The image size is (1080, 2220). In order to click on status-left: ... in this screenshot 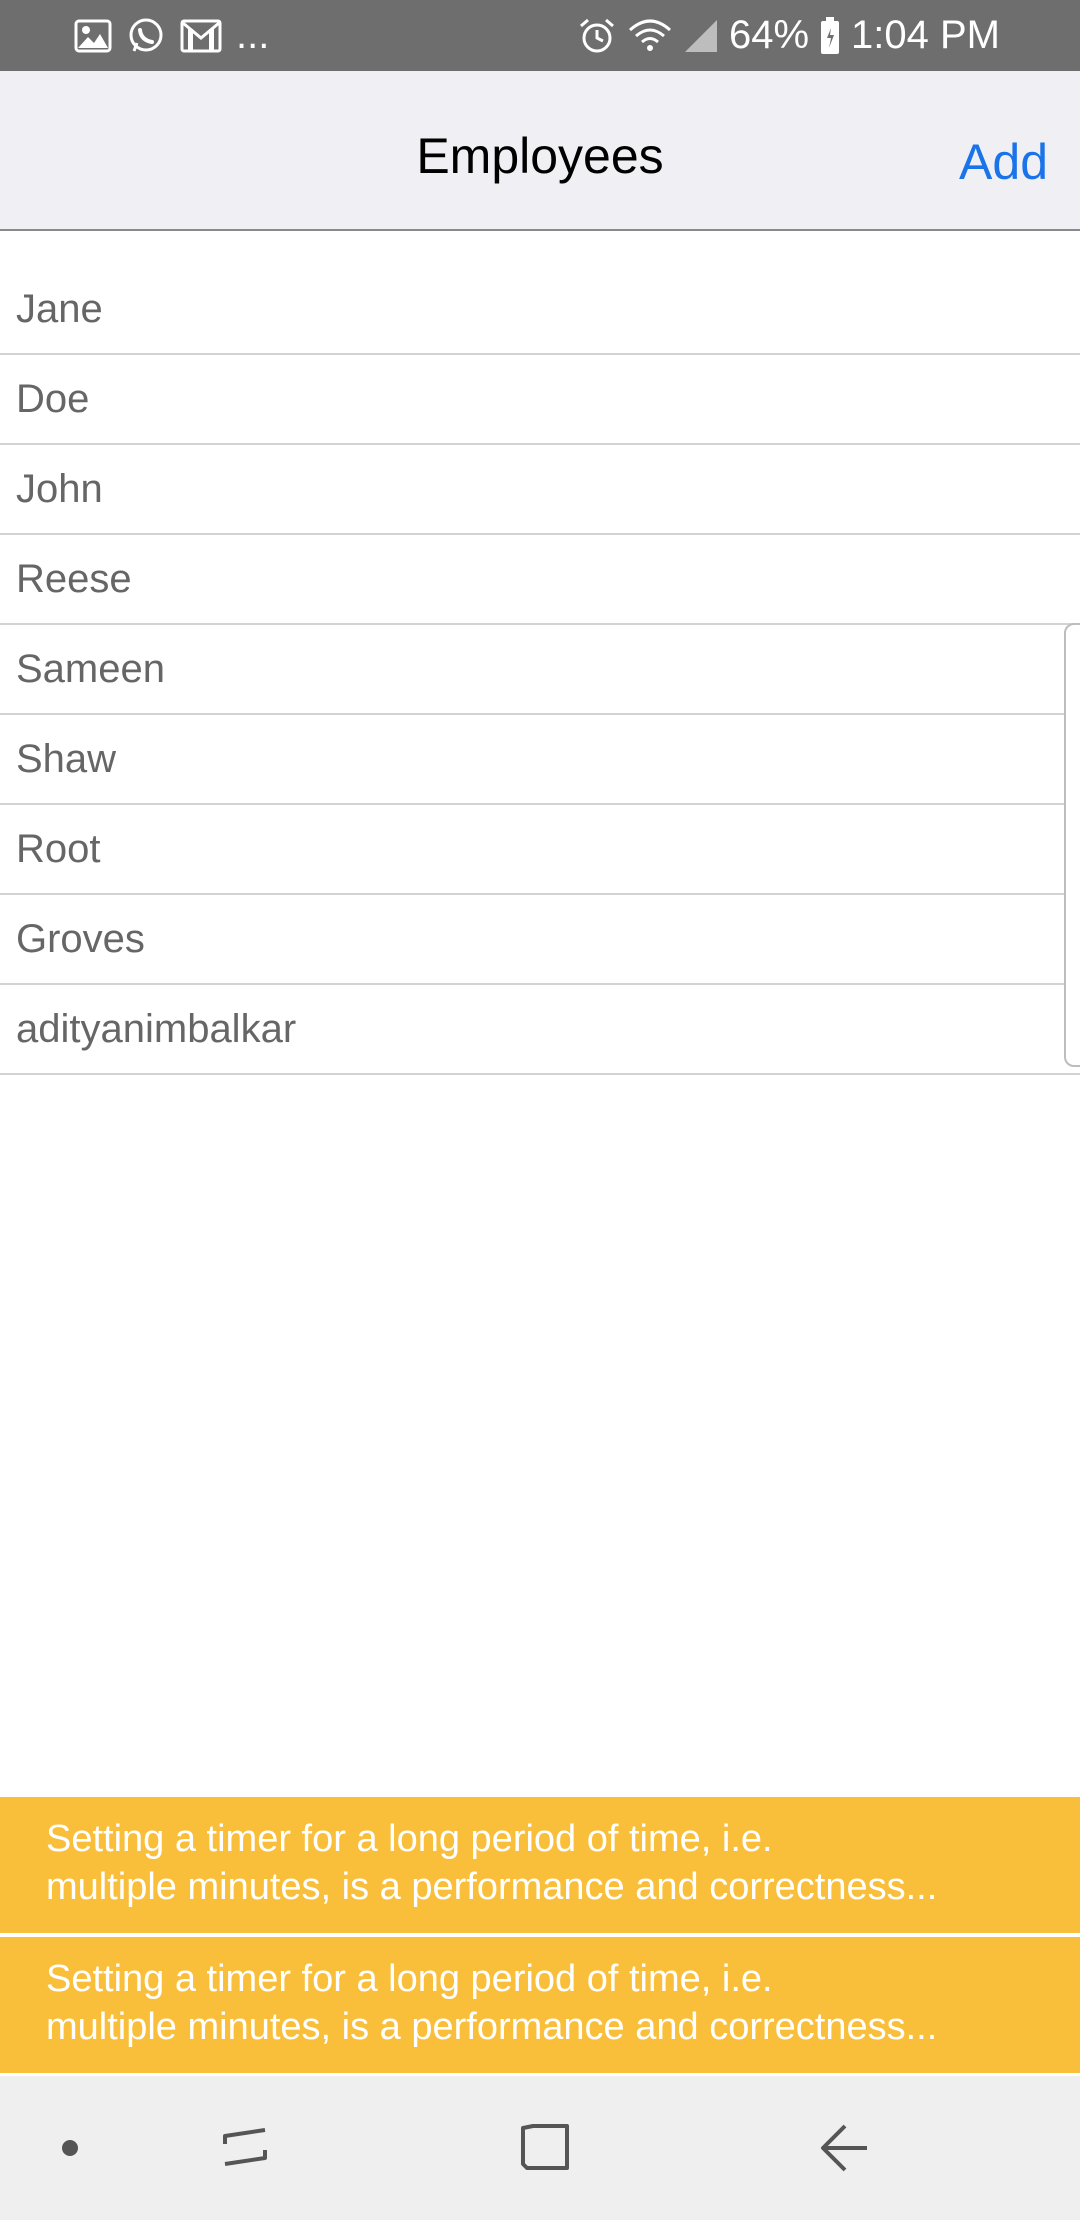, I will do `click(171, 35)`.